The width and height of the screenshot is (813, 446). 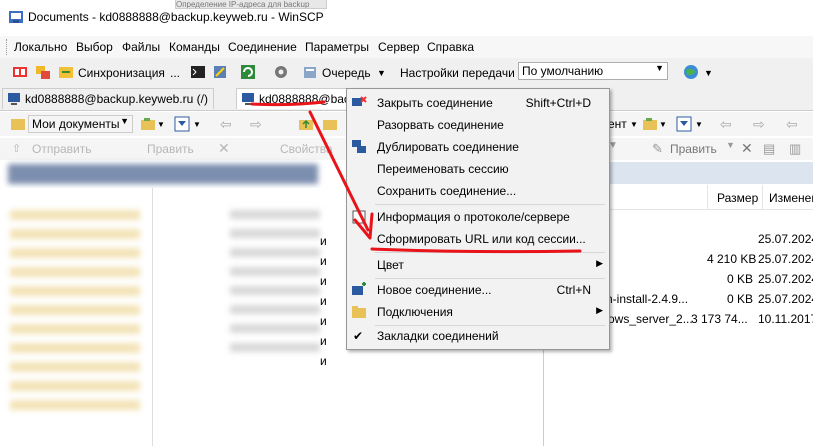 What do you see at coordinates (416, 177) in the screenshot?
I see `annotation-overlay` at bounding box center [416, 177].